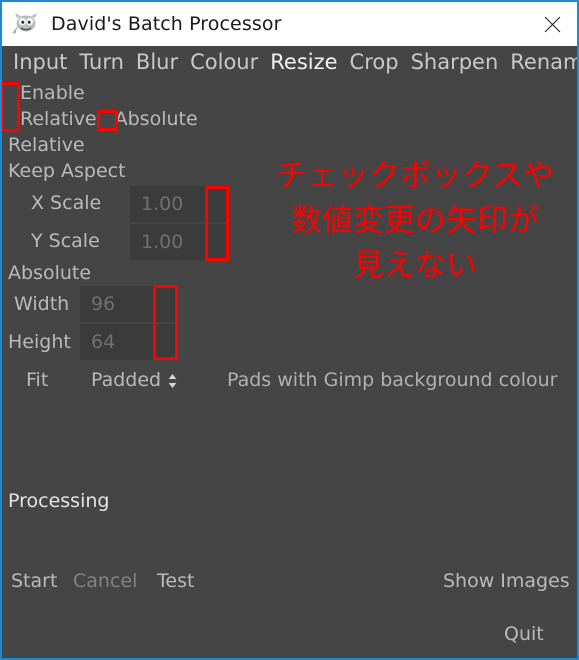  What do you see at coordinates (415, 176) in the screenshot?
I see `annotation-text-line-1: チェックボックスや` at bounding box center [415, 176].